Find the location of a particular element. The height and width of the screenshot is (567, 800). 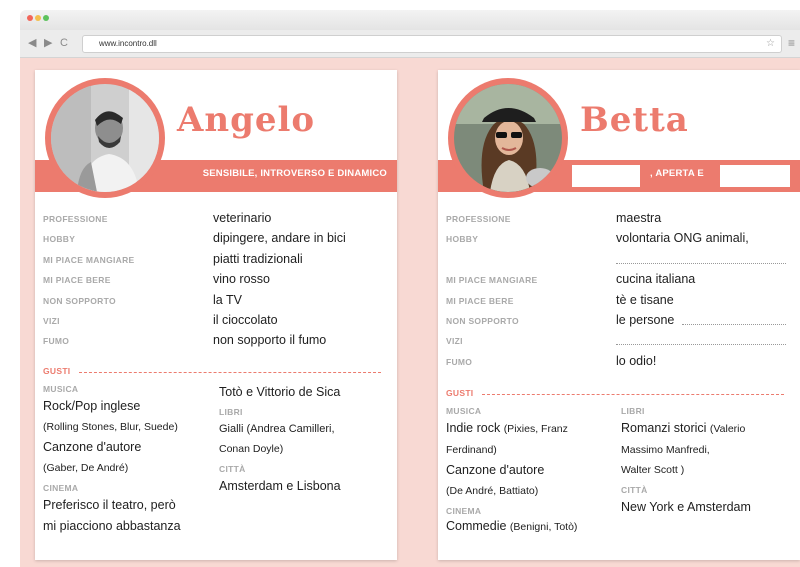

window-titlebar is located at coordinates (410, 20).